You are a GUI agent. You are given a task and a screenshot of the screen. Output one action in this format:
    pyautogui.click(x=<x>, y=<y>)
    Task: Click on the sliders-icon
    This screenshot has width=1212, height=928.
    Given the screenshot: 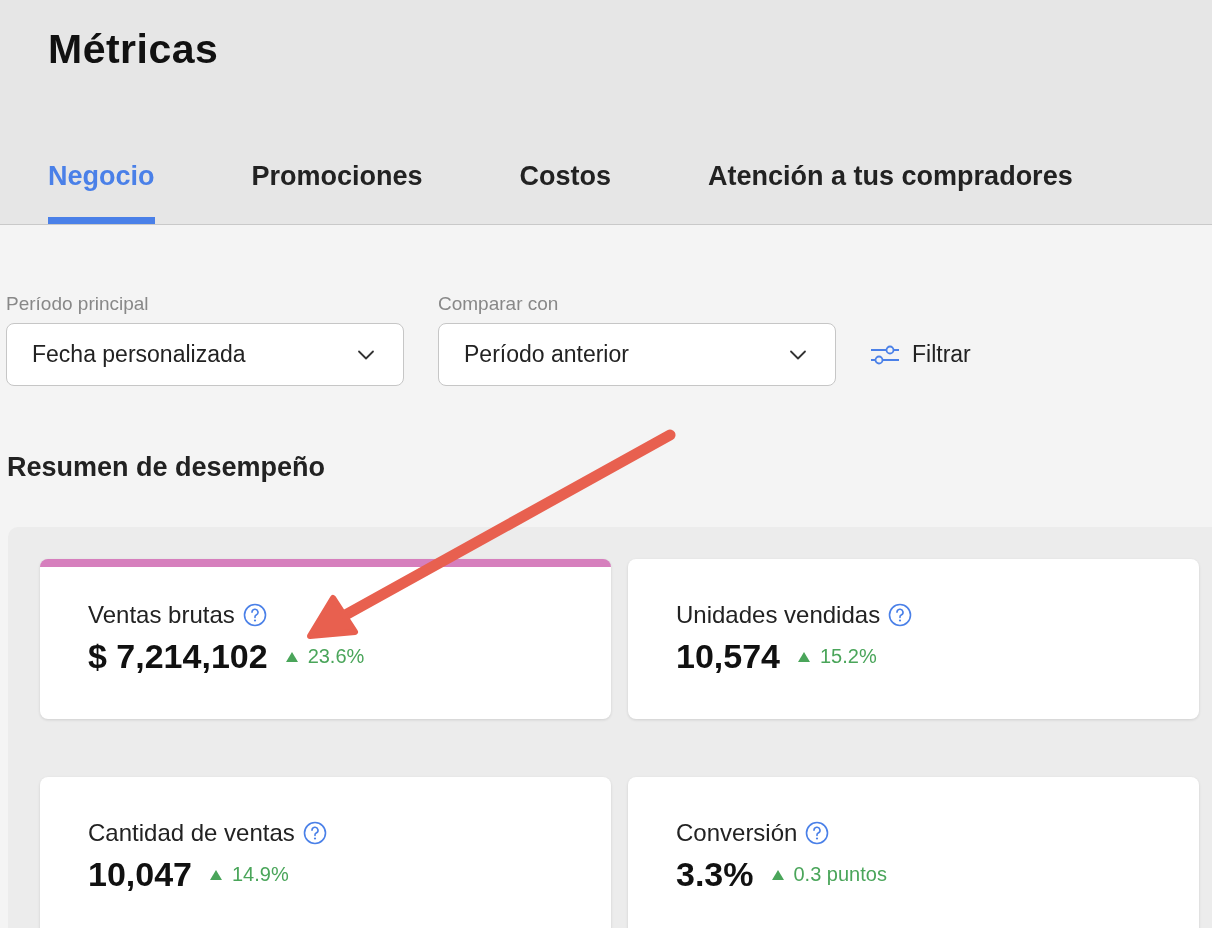 What is the action you would take?
    pyautogui.click(x=885, y=354)
    